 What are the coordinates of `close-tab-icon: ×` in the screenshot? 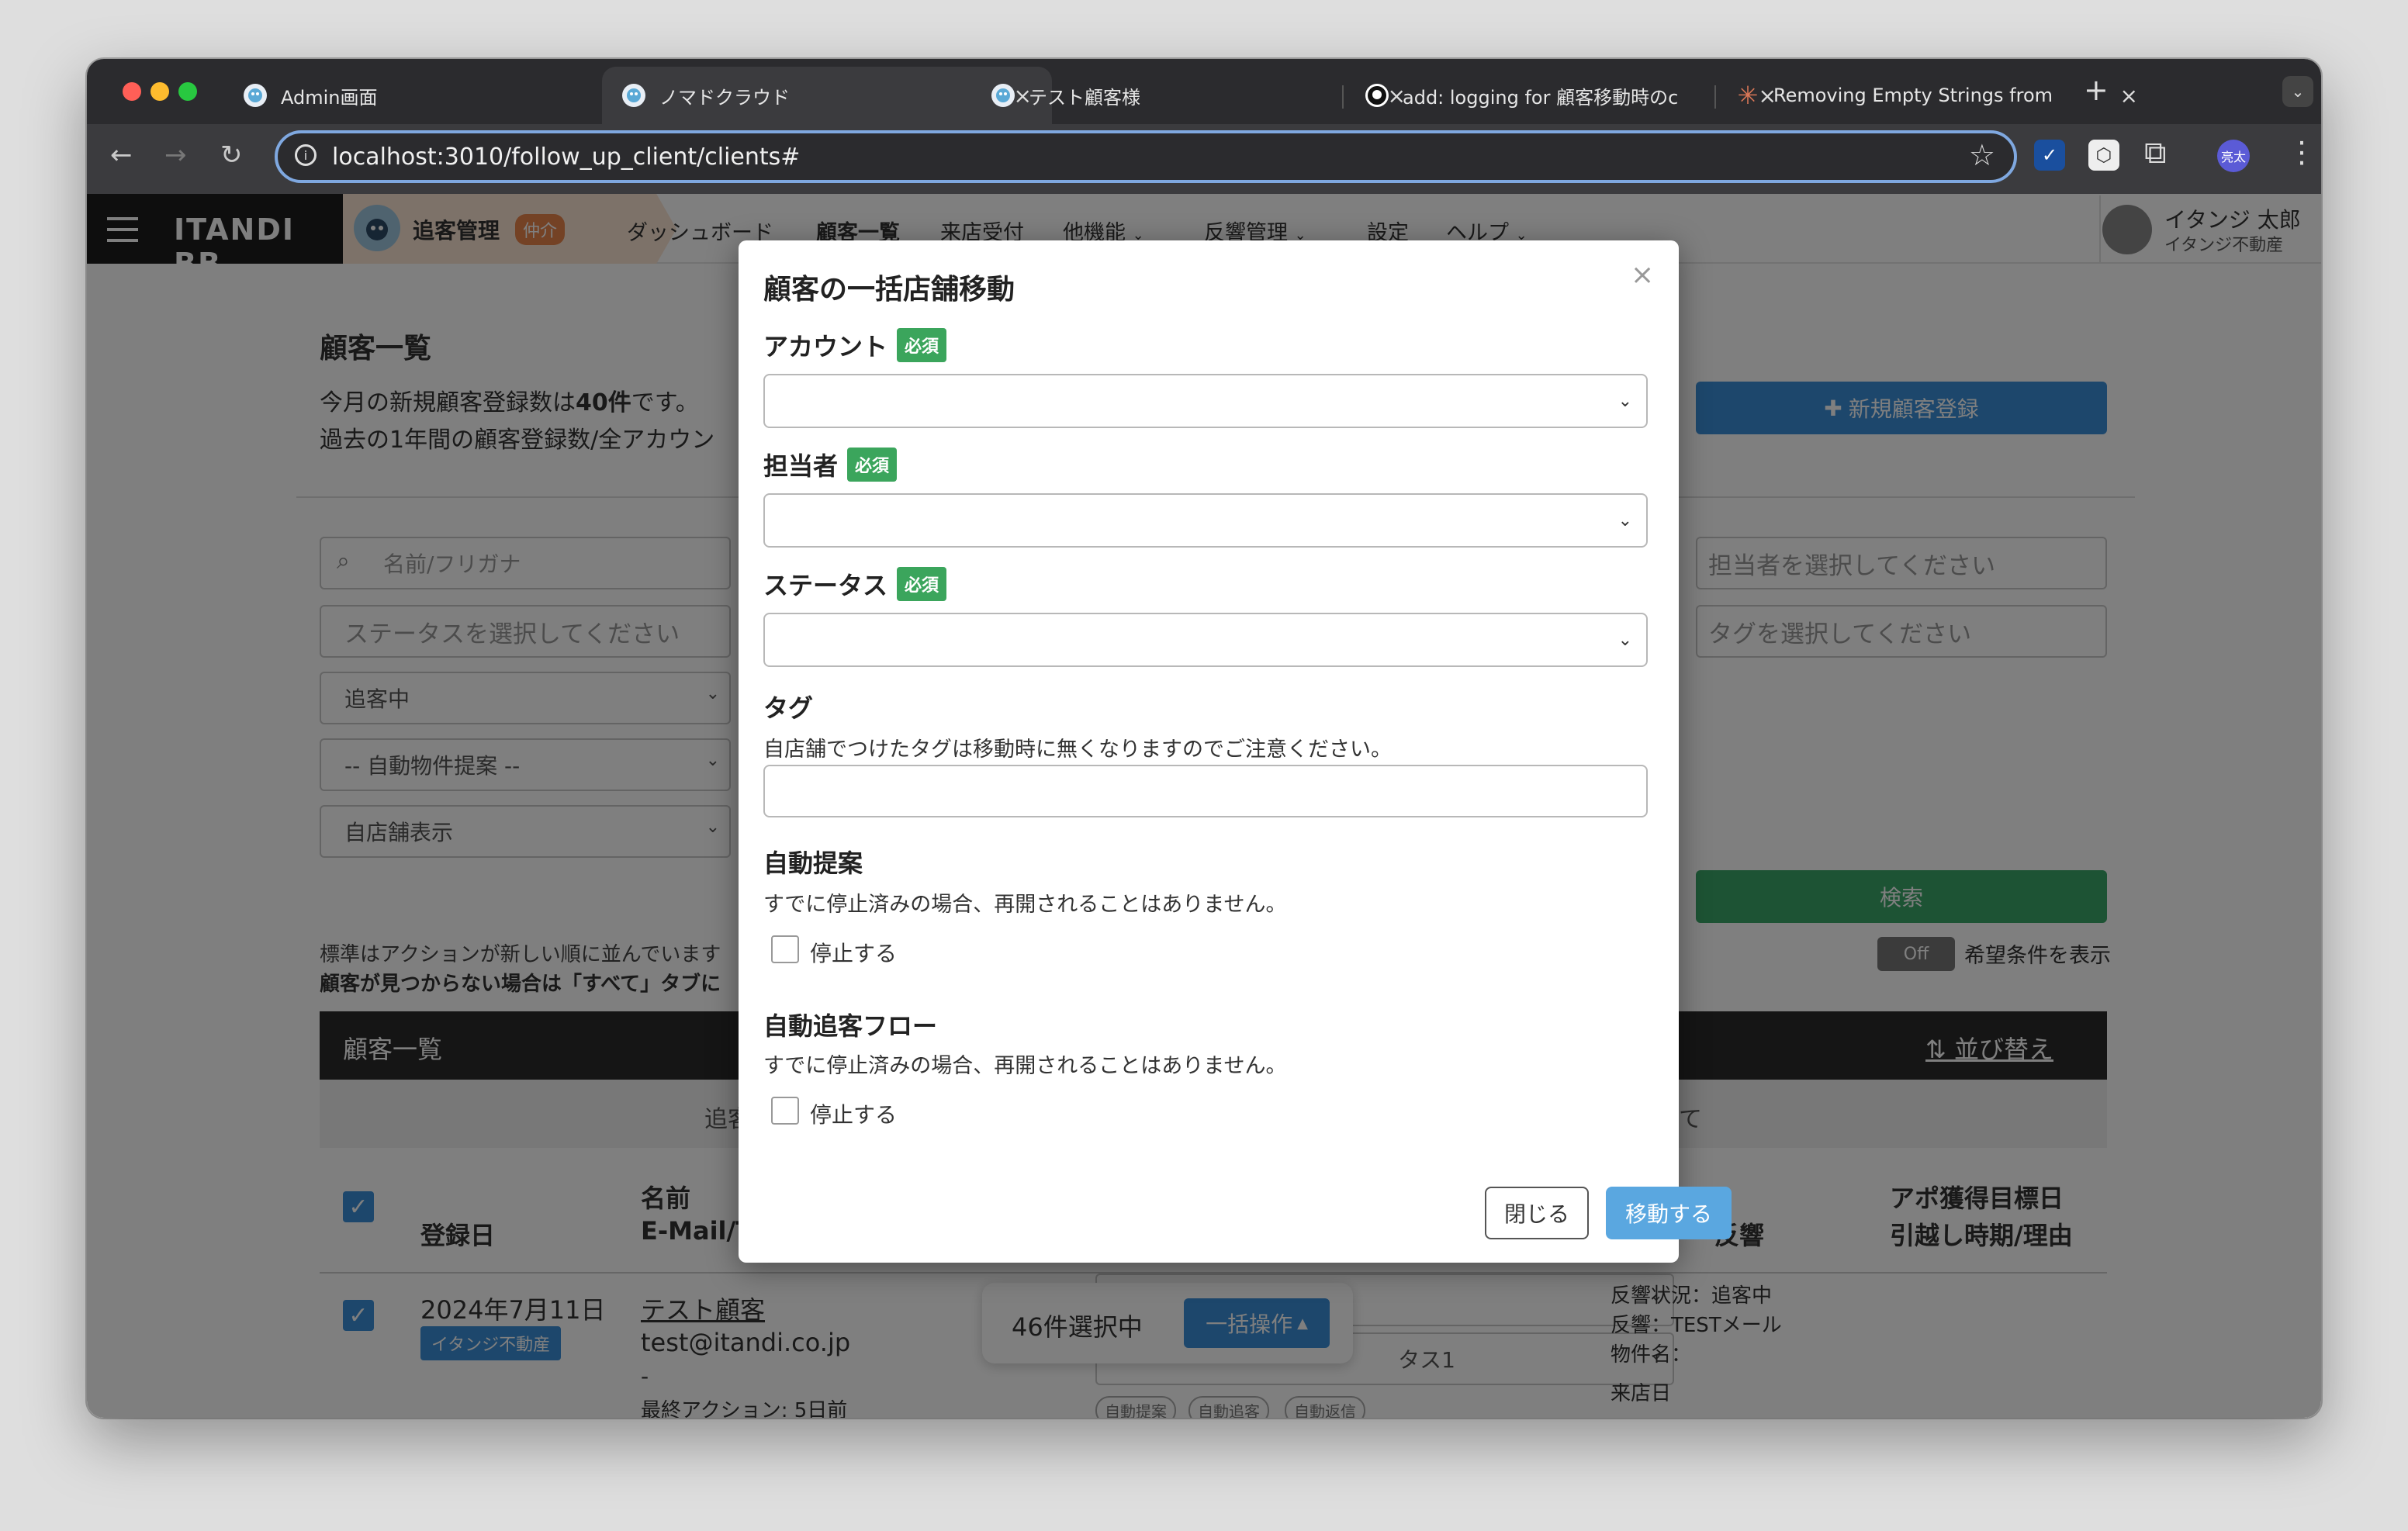 It's located at (2129, 96).